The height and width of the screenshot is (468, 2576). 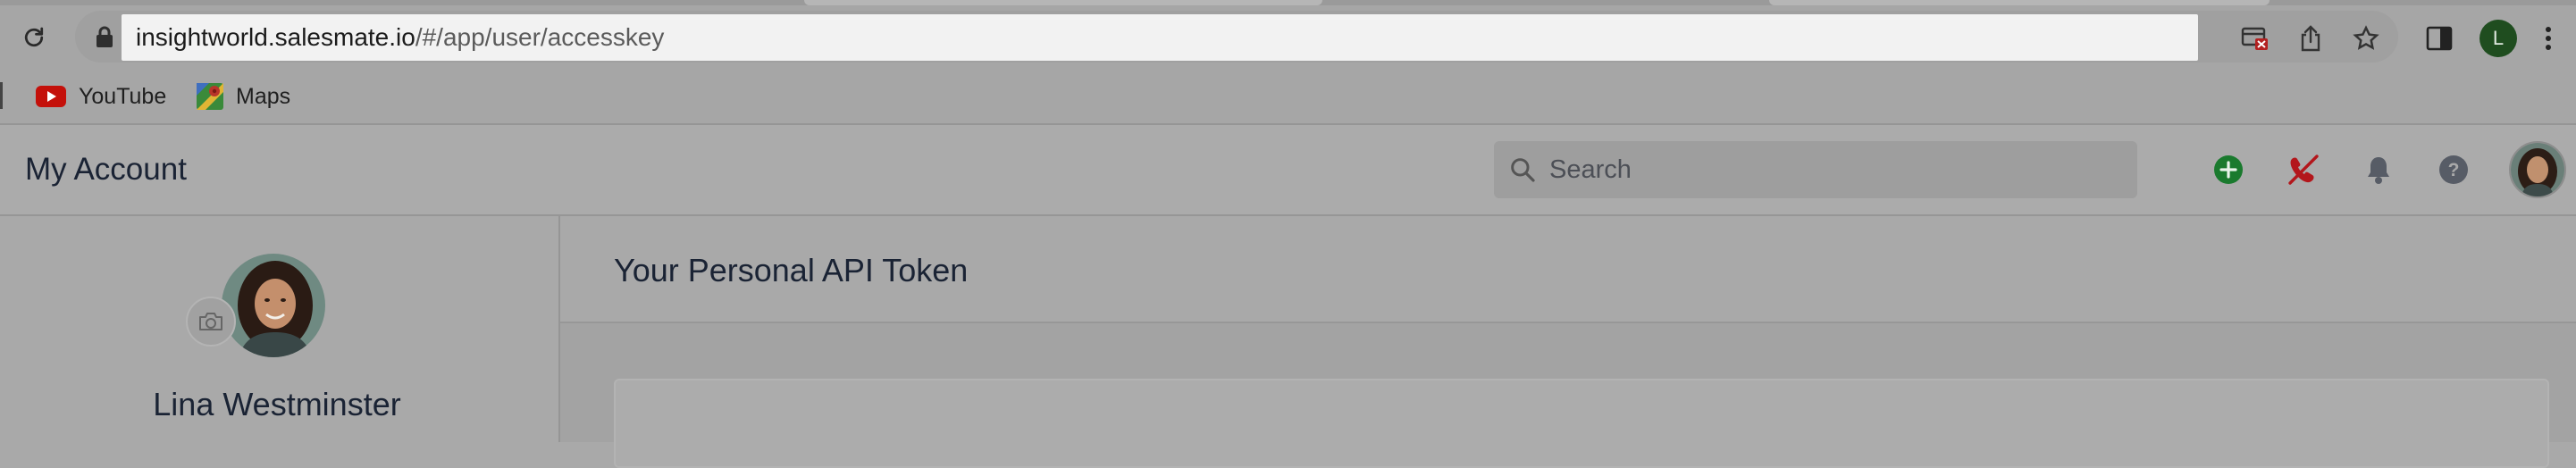 I want to click on profile-avatar-button: L, so click(x=2498, y=38).